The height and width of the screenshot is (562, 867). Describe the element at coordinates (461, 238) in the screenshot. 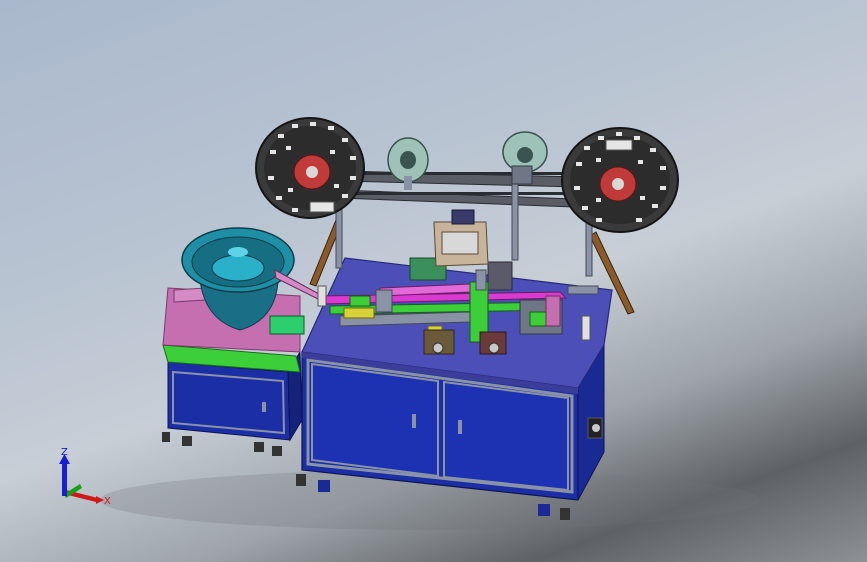

I see `hmi-screen` at that location.